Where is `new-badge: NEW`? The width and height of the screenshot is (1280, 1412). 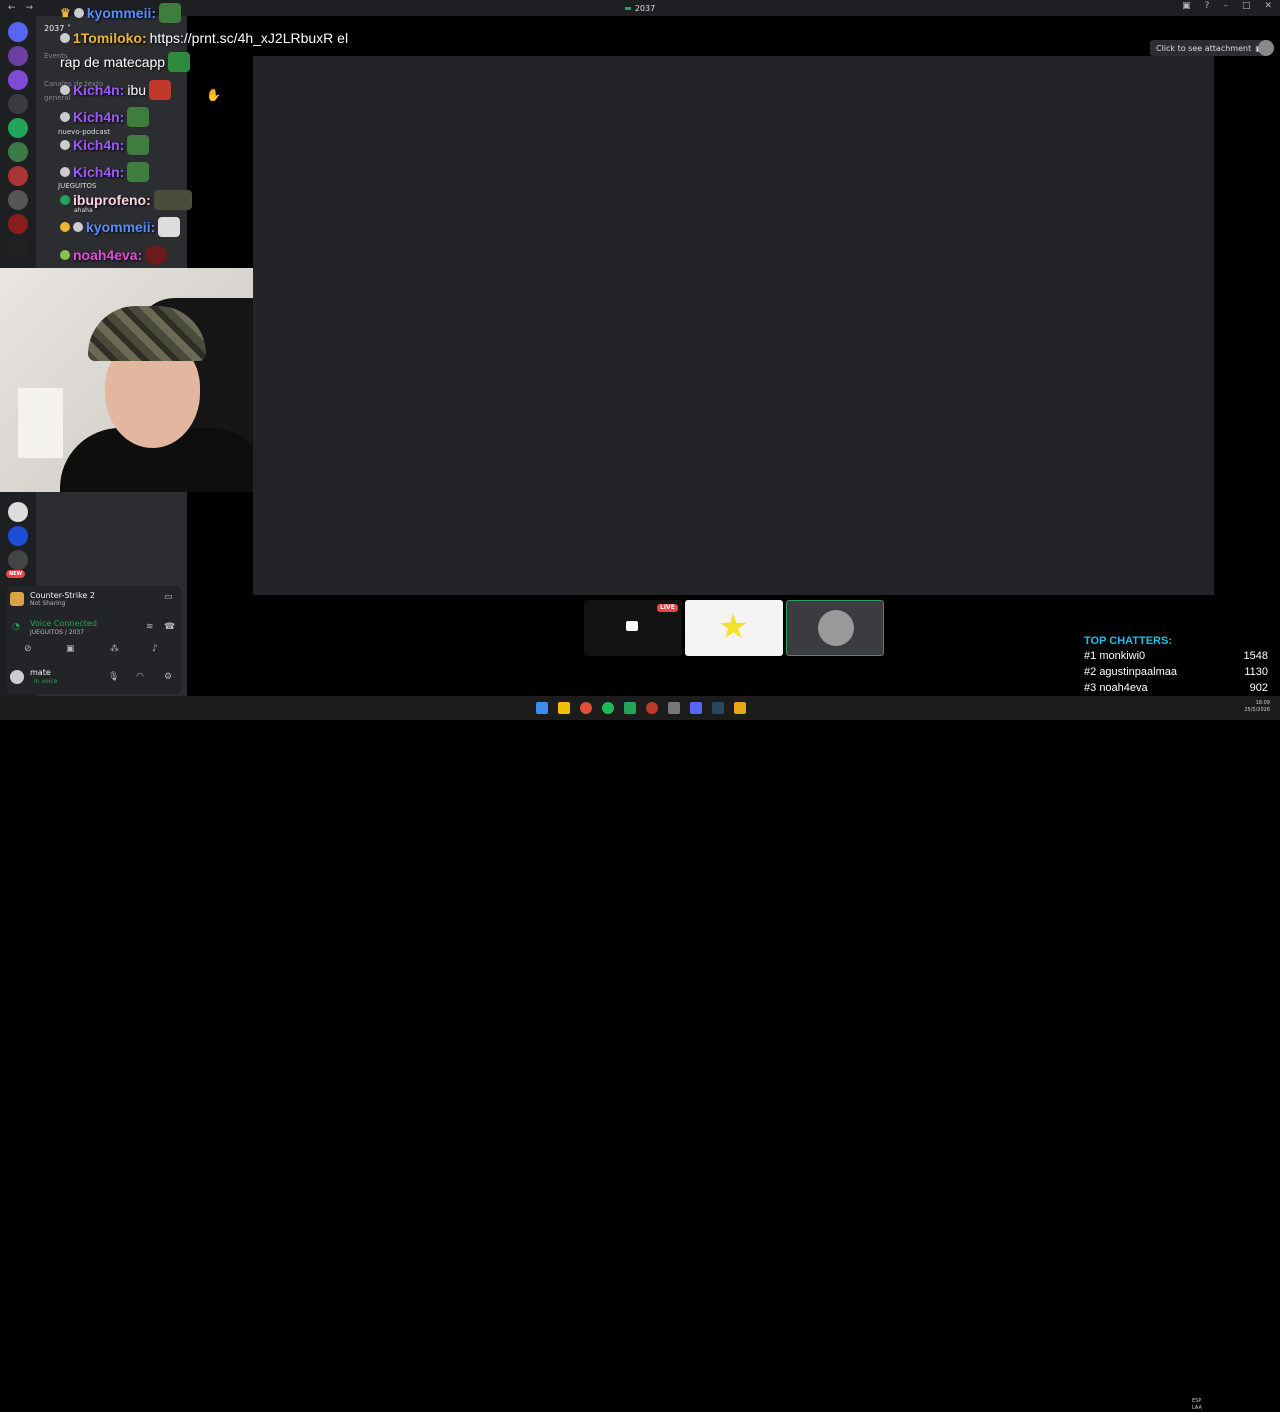
new-badge: NEW is located at coordinates (16, 574).